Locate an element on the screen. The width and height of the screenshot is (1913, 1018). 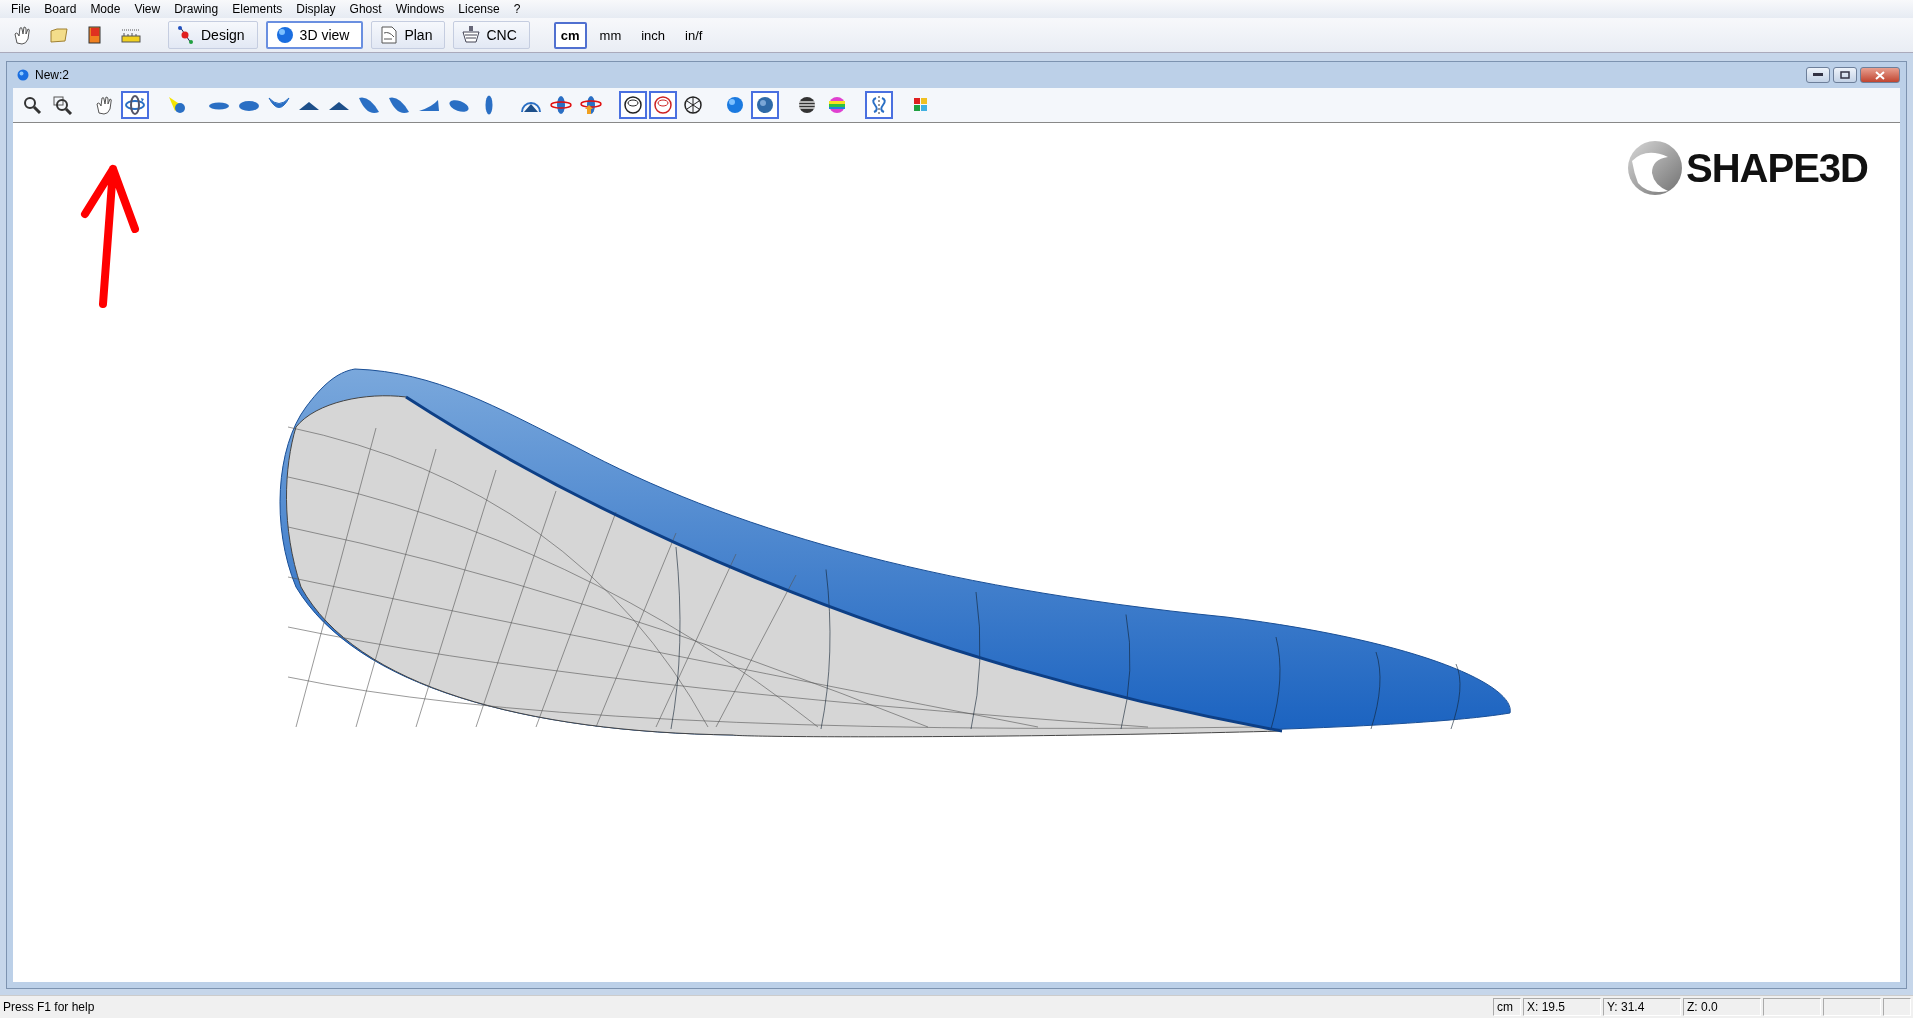
minimize-button is located at coordinates (1818, 75).